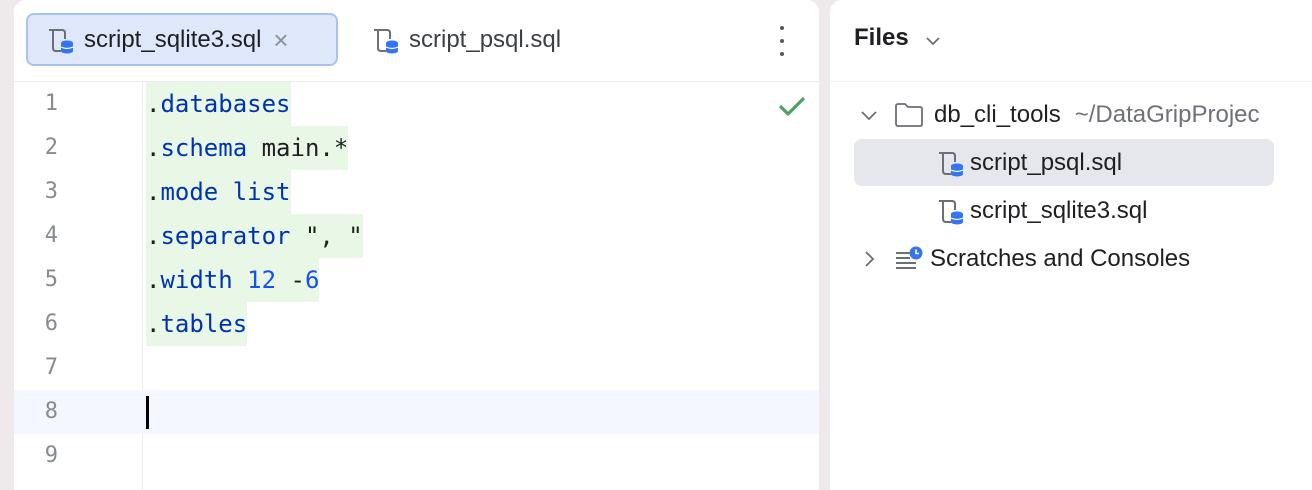 The height and width of the screenshot is (490, 1312). What do you see at coordinates (869, 259) in the screenshot?
I see `chevron-right-icon` at bounding box center [869, 259].